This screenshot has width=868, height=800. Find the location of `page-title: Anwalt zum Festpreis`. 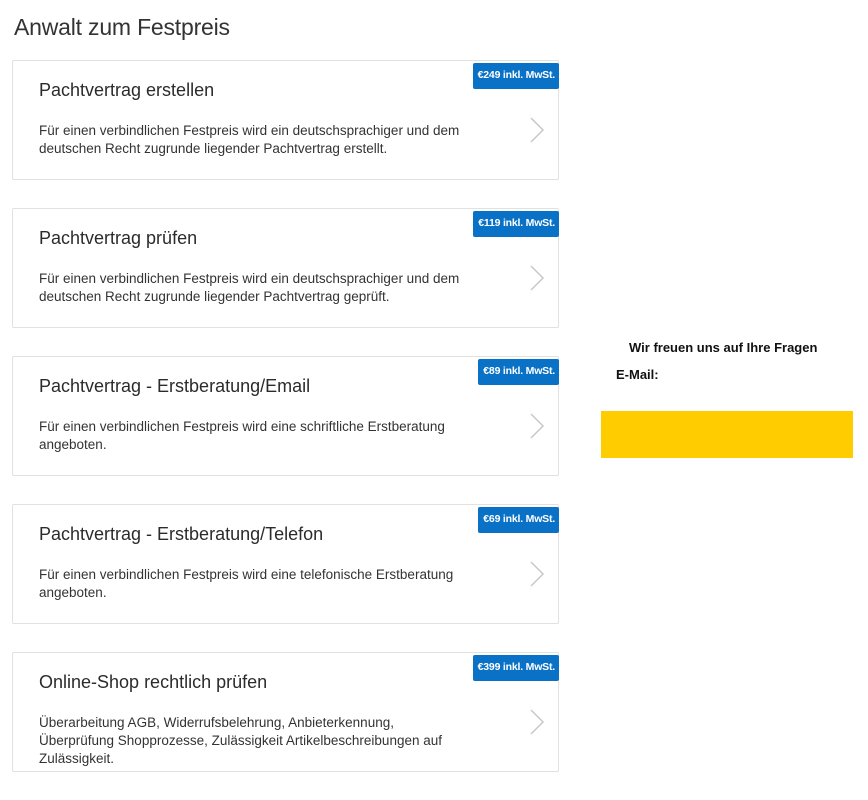

page-title: Anwalt zum Festpreis is located at coordinates (122, 27).